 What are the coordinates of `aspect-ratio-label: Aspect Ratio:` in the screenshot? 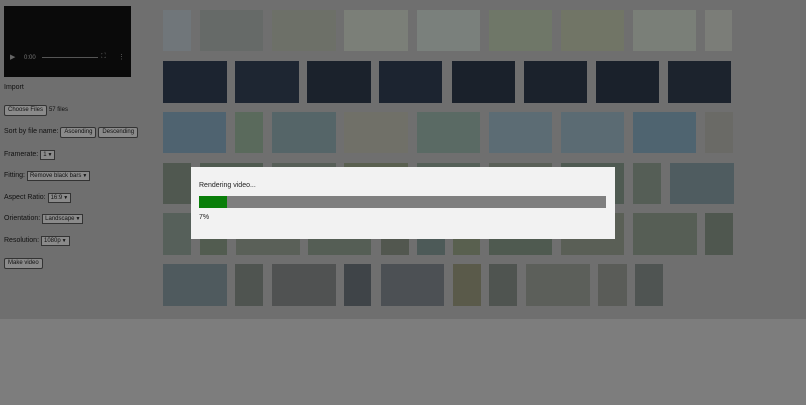 It's located at (25, 197).